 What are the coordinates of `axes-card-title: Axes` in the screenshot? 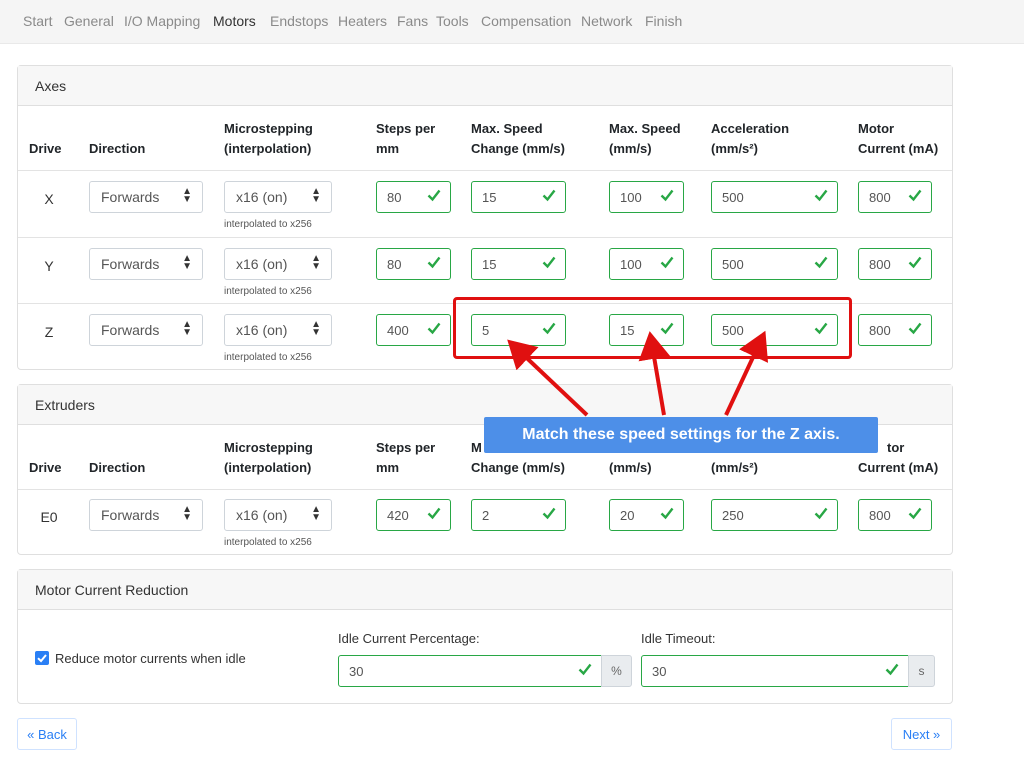 It's located at (485, 86).